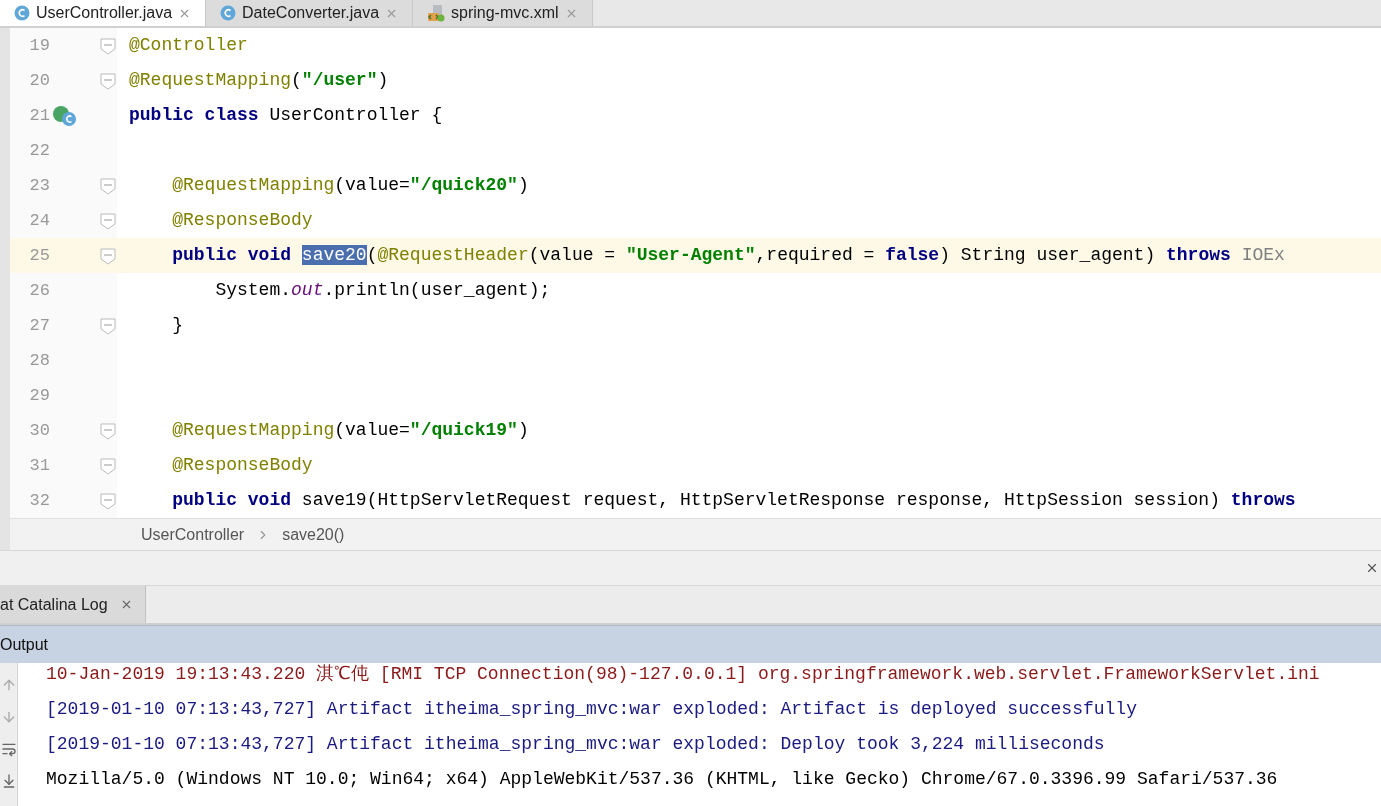 This screenshot has width=1381, height=806. What do you see at coordinates (39, 115) in the screenshot?
I see `line-number: 21` at bounding box center [39, 115].